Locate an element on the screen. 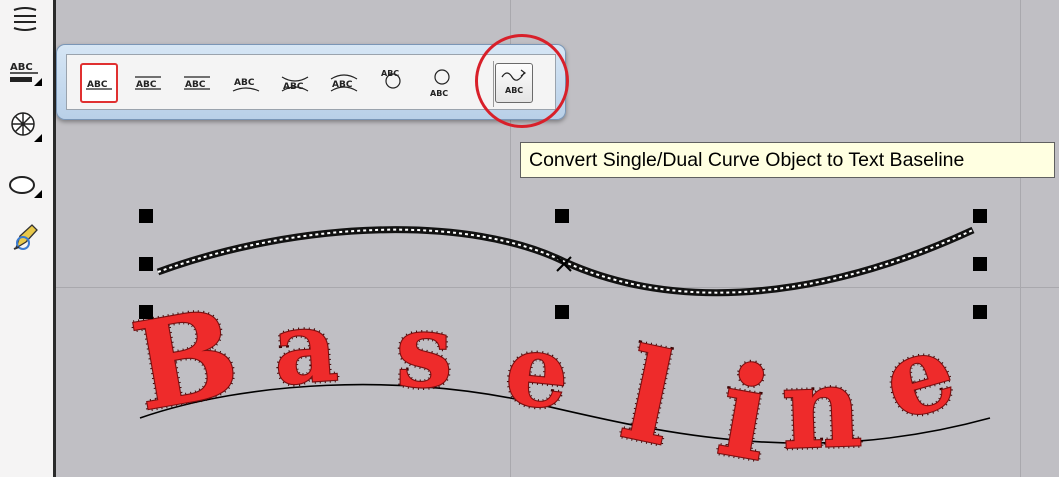 Image resolution: width=1059 pixels, height=477 pixels. letter-glyph: a is located at coordinates (305, 348).